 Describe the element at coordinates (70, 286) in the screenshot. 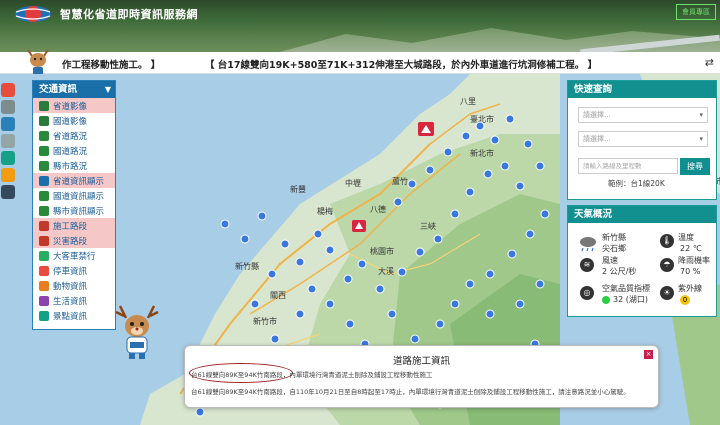

I see `traffic-item-label: 動物資訊` at that location.